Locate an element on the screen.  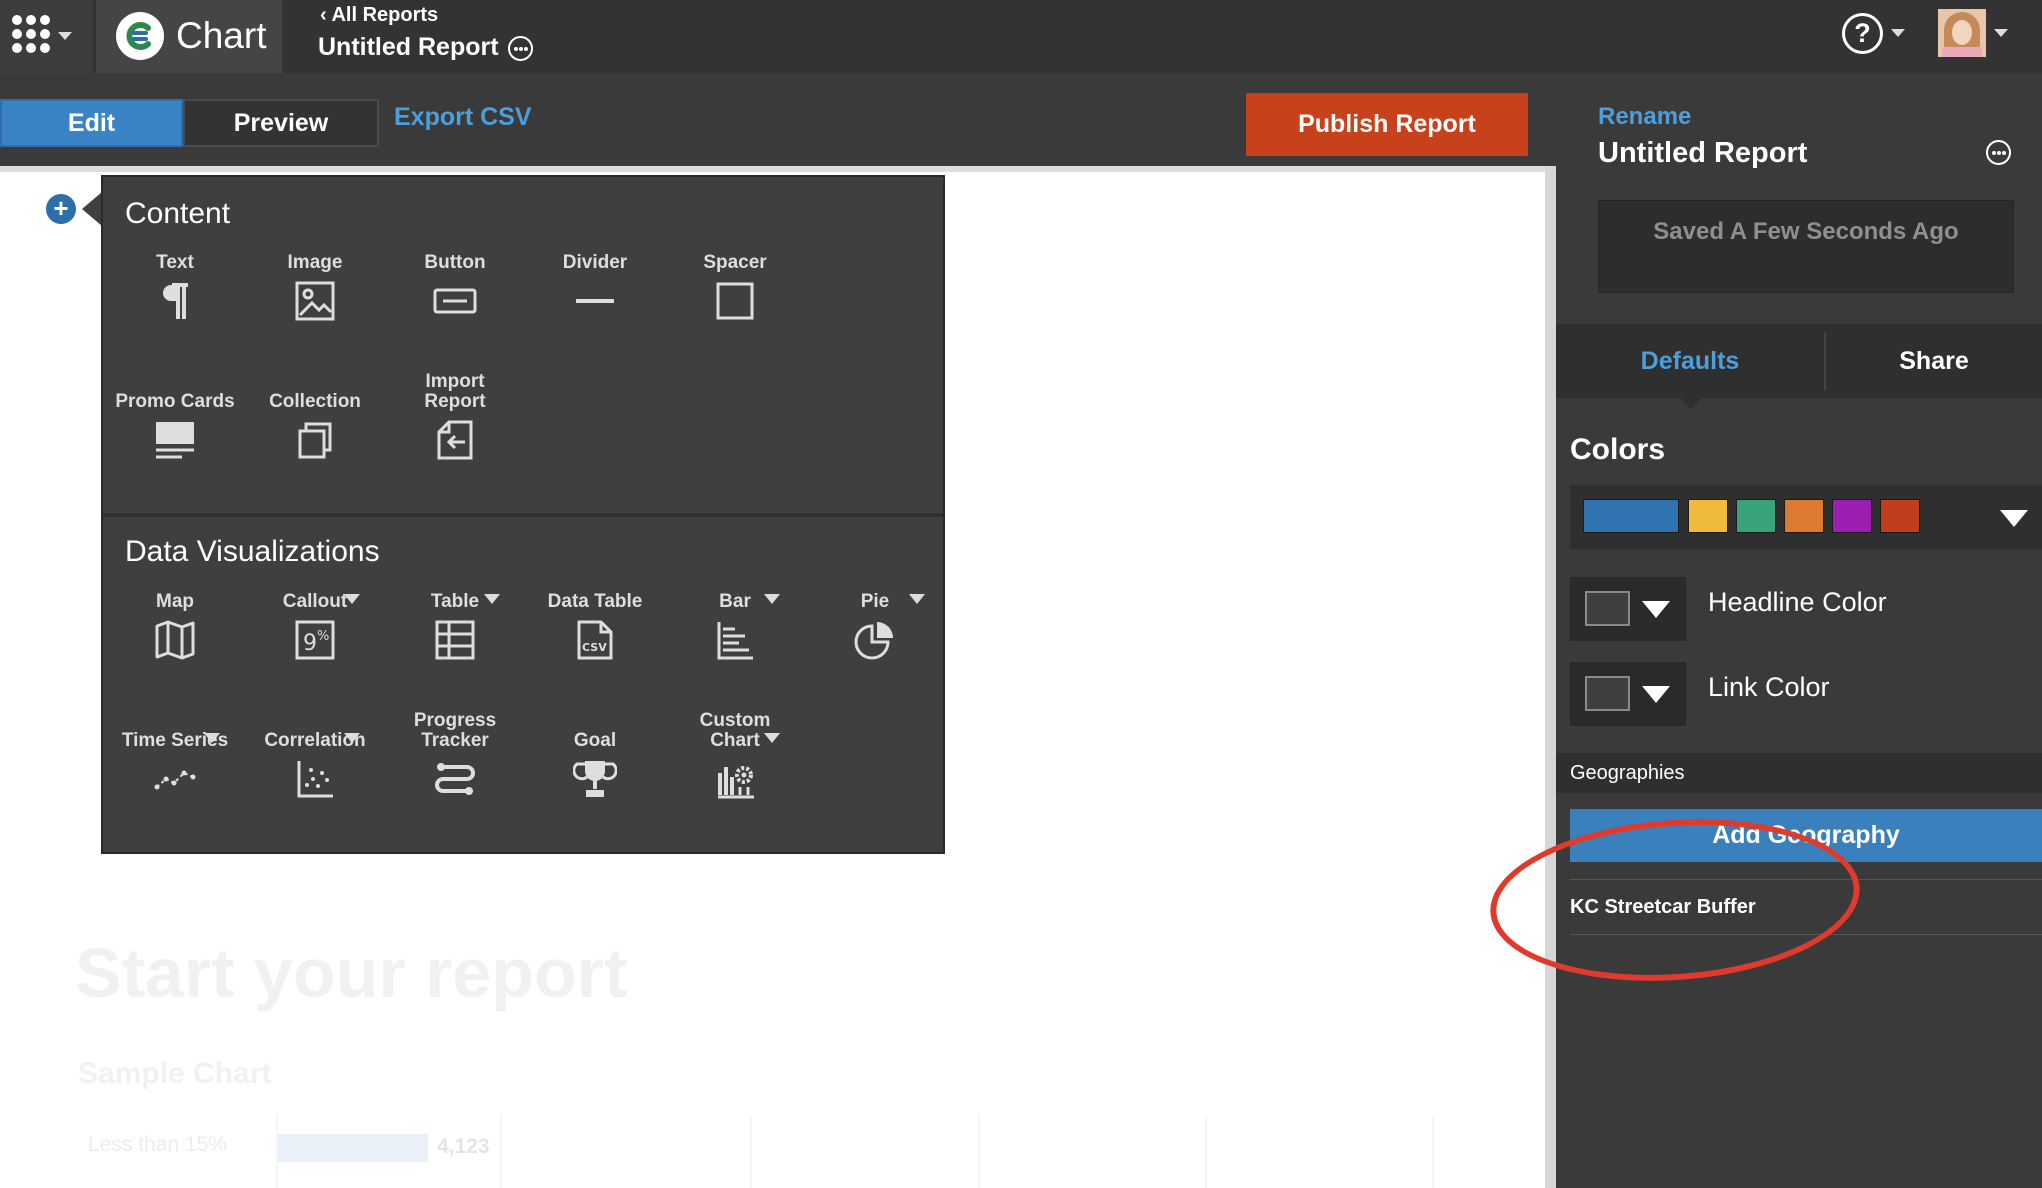
tool-custom-chart: Custom Chart is located at coordinates (735, 758).